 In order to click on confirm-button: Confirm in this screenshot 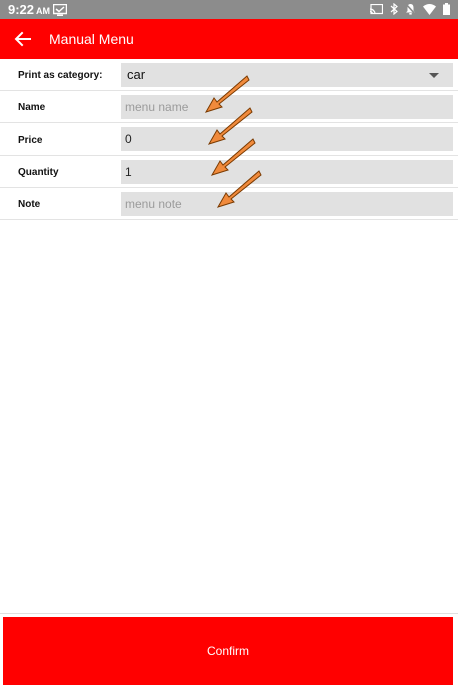, I will do `click(228, 651)`.